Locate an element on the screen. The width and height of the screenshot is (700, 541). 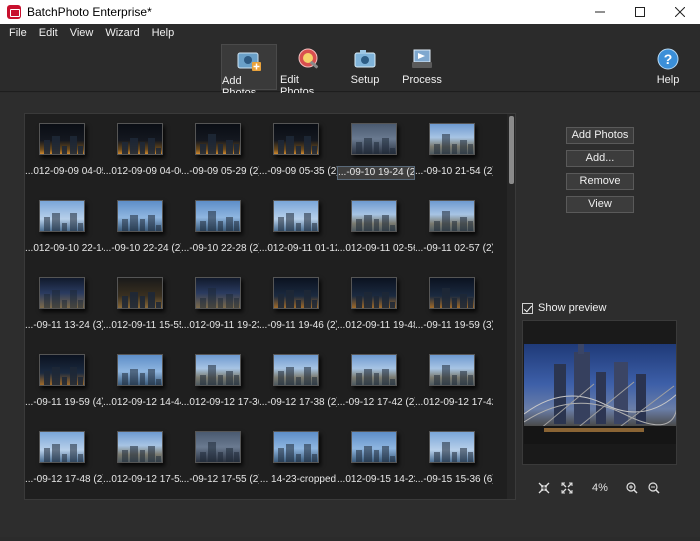
toolbar-add-photos-button: Add Photos is located at coordinates (249, 71).